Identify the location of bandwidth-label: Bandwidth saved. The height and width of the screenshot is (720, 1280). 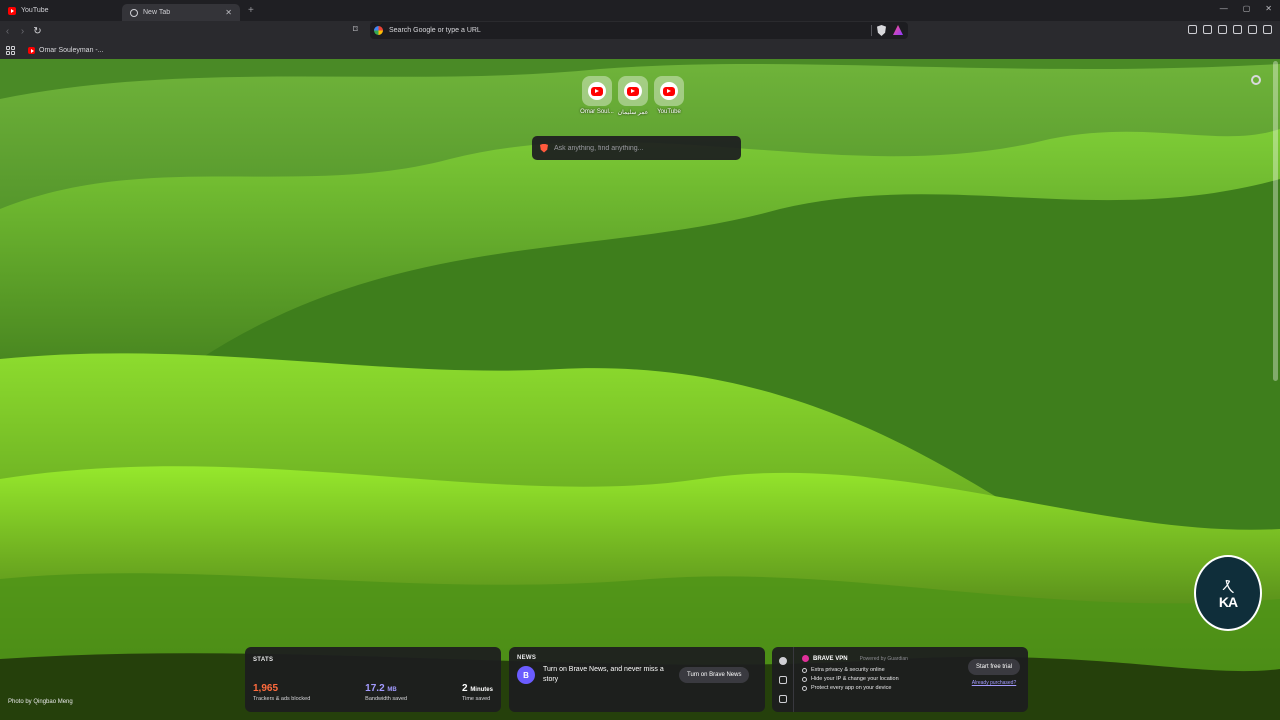
(386, 699).